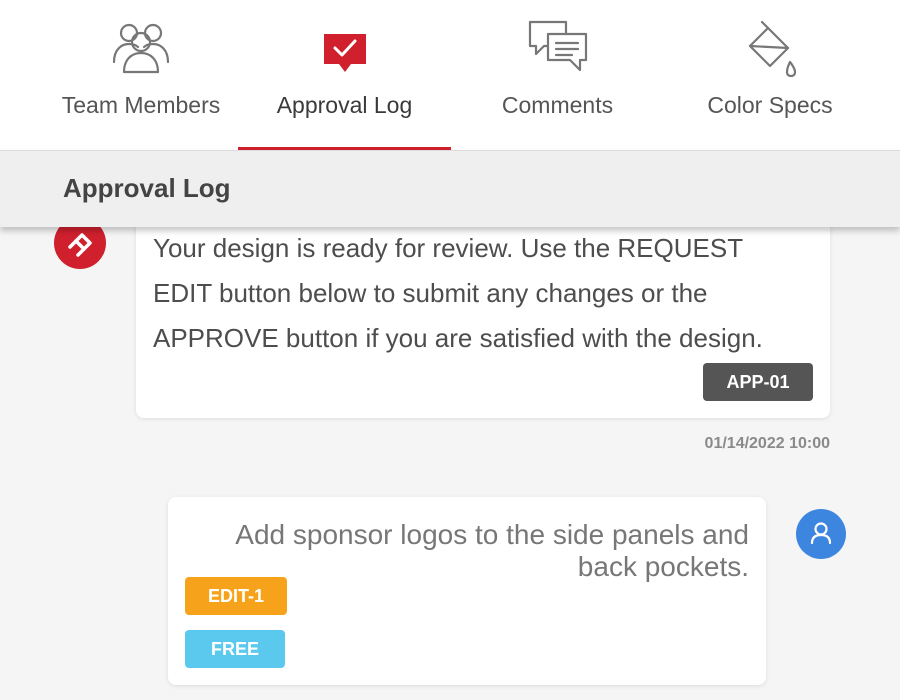  Describe the element at coordinates (558, 49) in the screenshot. I see `comments-icon` at that location.